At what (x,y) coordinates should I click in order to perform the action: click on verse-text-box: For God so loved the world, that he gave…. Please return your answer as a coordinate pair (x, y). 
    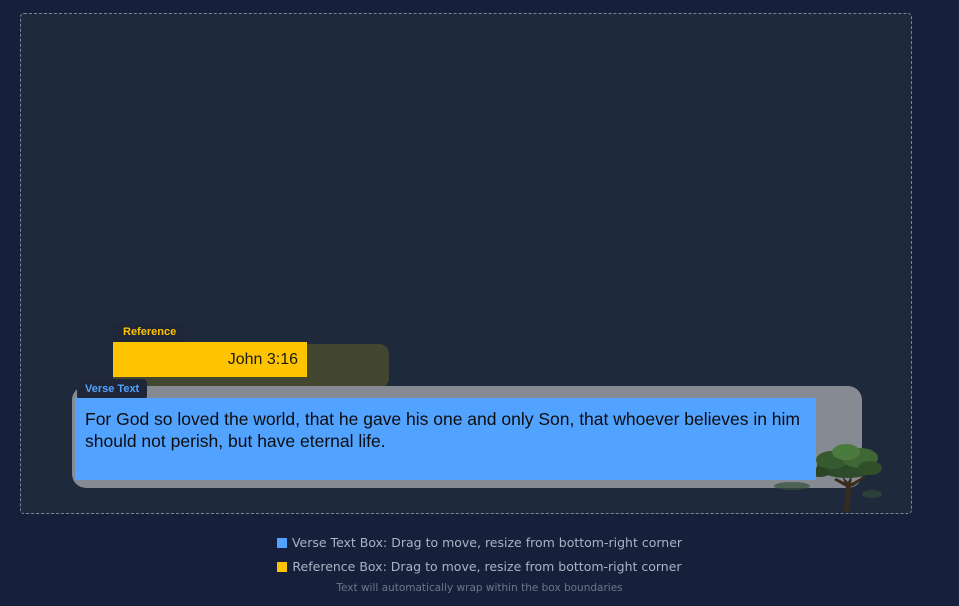
    Looking at the image, I should click on (445, 439).